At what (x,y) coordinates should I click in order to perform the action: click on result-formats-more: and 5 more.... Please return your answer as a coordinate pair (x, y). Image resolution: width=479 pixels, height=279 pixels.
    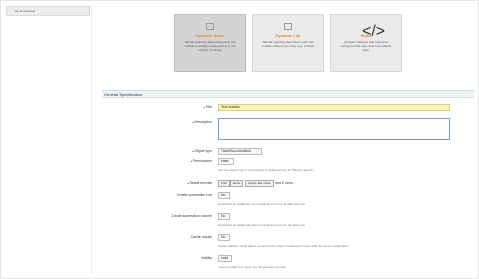
    Looking at the image, I should click on (285, 183).